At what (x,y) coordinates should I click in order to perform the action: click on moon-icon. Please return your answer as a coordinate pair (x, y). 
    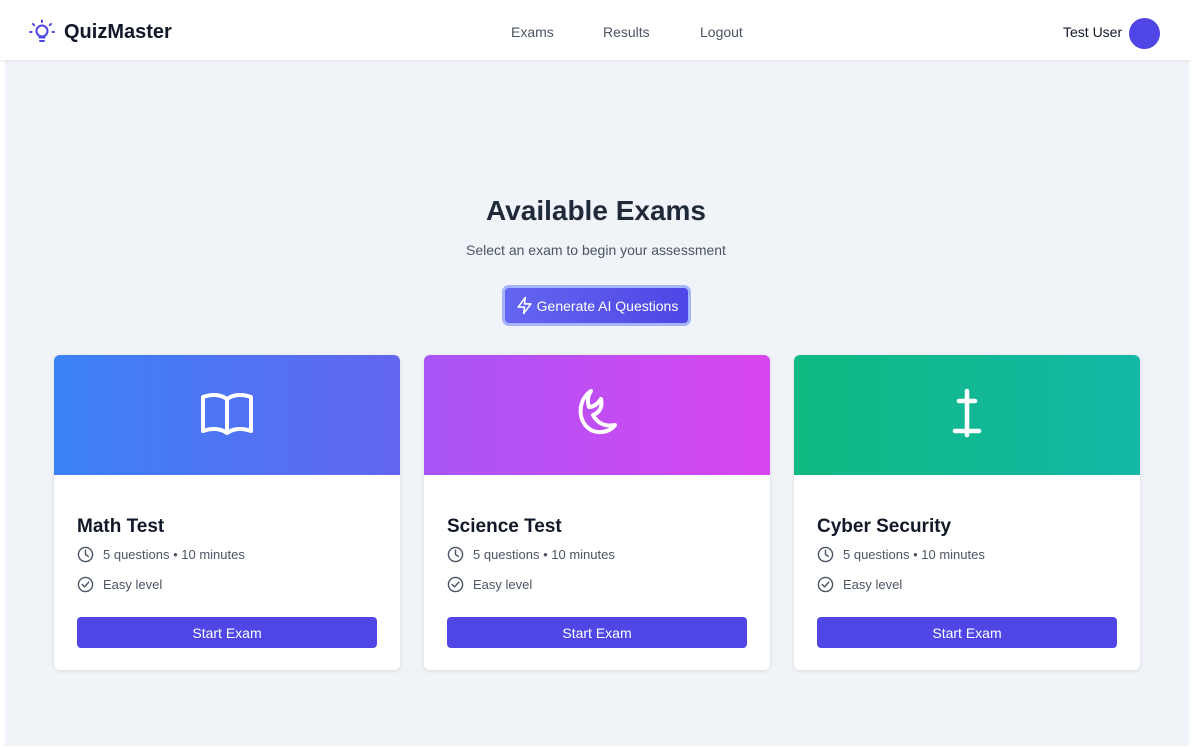
    Looking at the image, I should click on (597, 415).